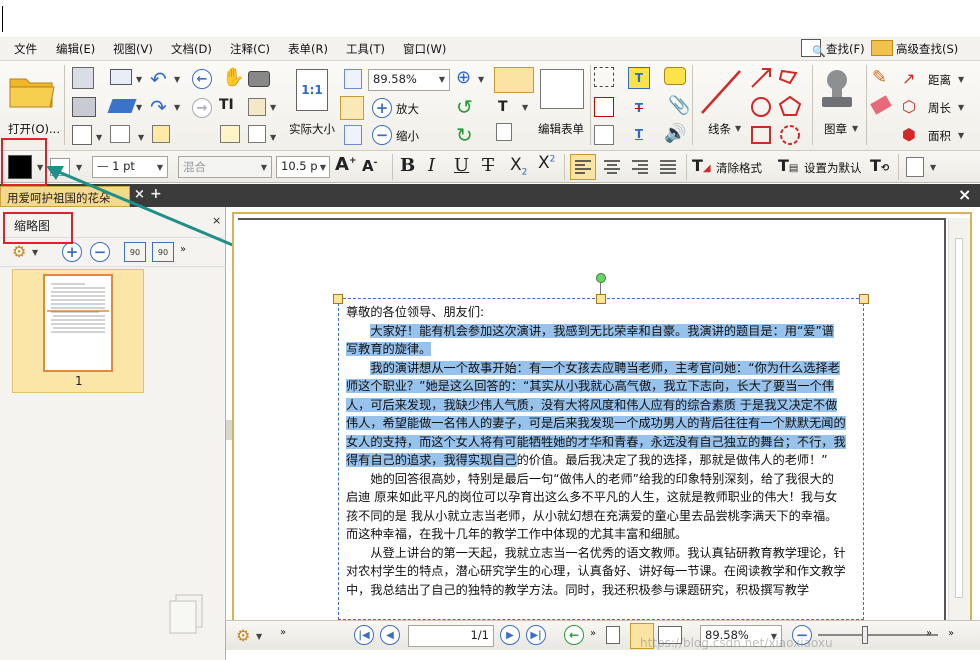 This screenshot has width=980, height=660. What do you see at coordinates (639, 78) in the screenshot?
I see `highlight-text-icon: T` at bounding box center [639, 78].